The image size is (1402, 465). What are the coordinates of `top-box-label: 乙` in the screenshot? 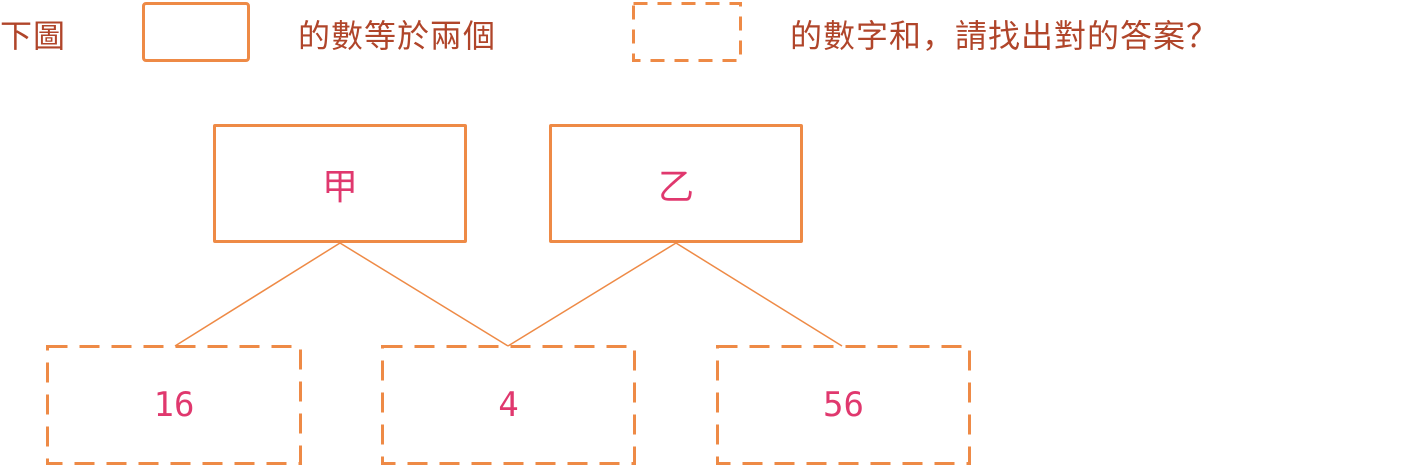 It's located at (675, 187).